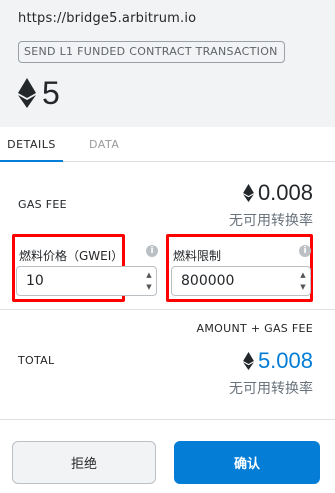  What do you see at coordinates (31, 144) in the screenshot?
I see `tab-details: DETAILS` at bounding box center [31, 144].